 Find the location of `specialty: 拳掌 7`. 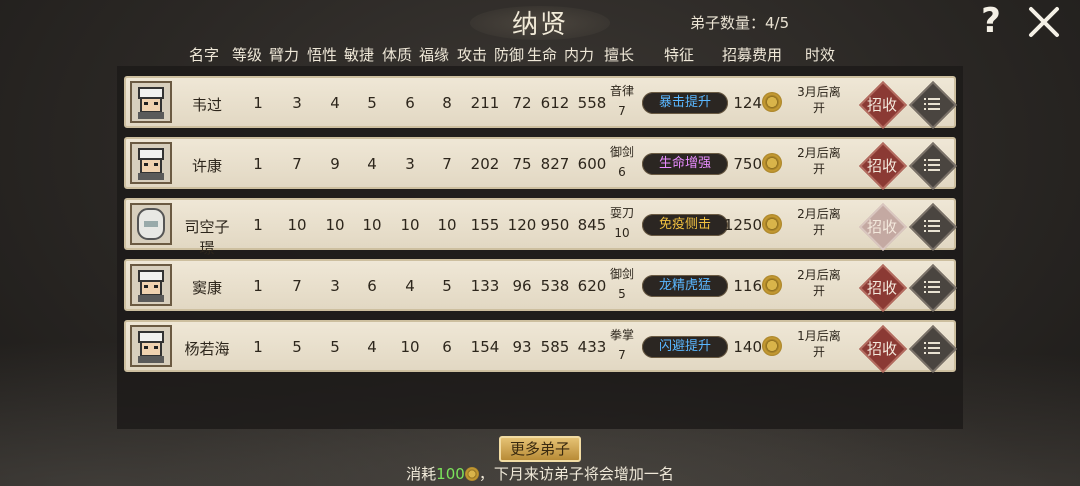

specialty: 拳掌 7 is located at coordinates (622, 345).